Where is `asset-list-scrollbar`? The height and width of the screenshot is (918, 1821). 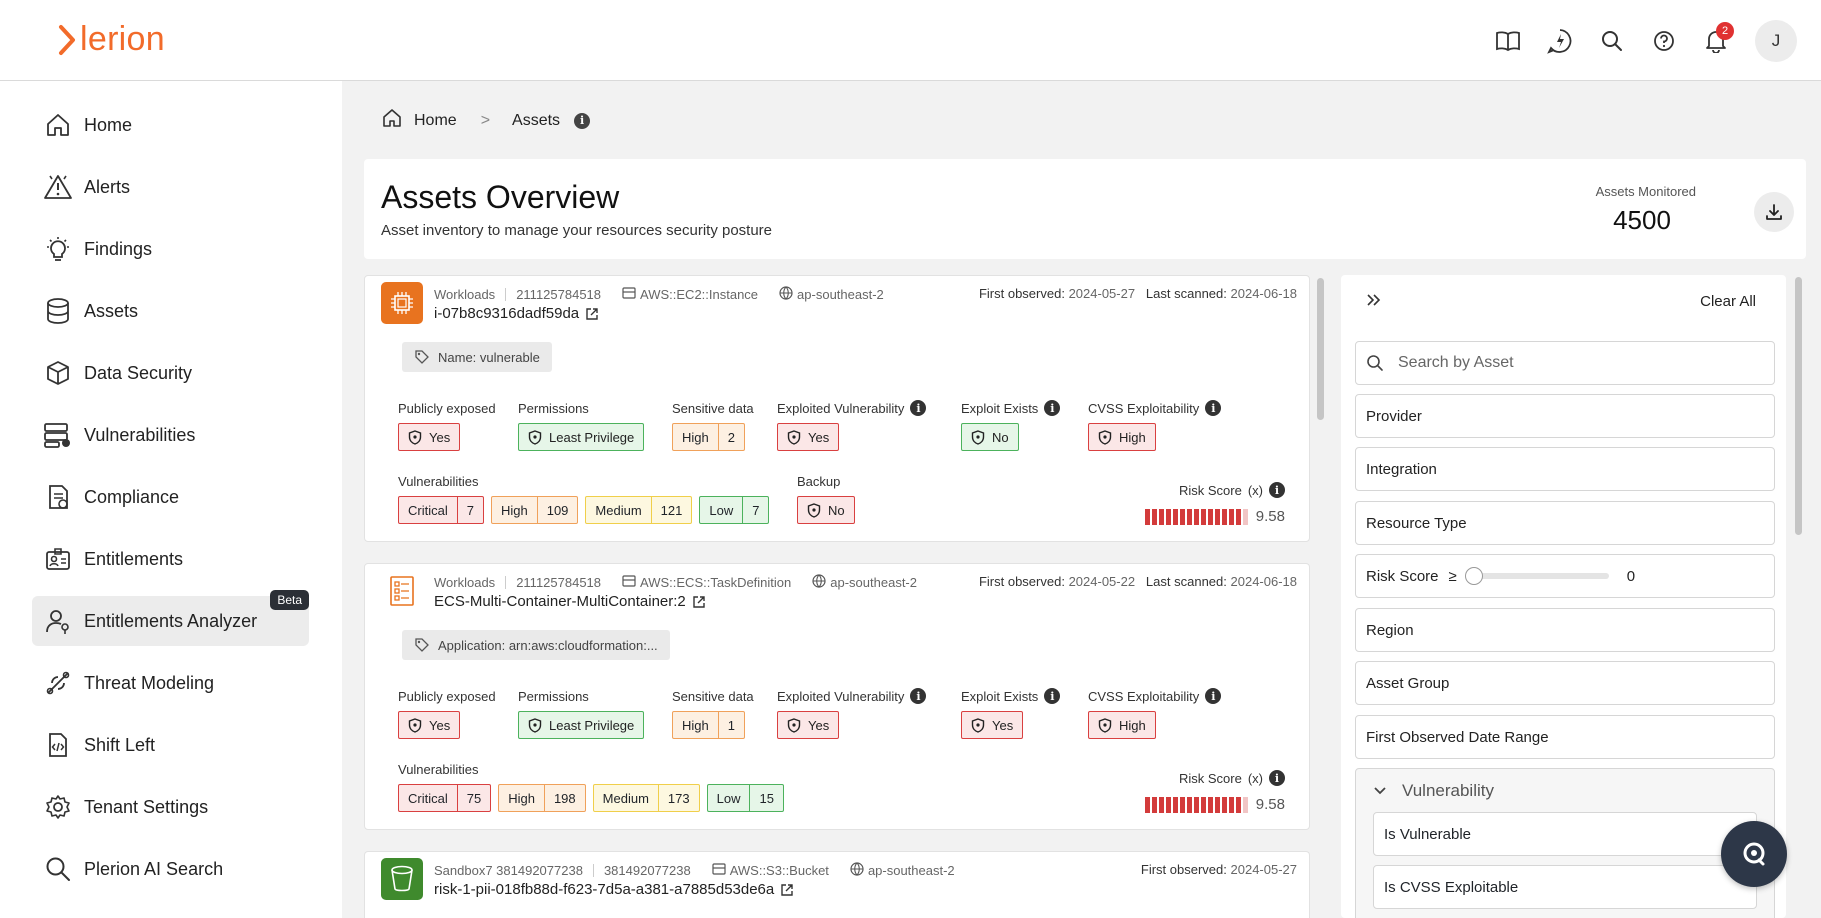 asset-list-scrollbar is located at coordinates (1320, 349).